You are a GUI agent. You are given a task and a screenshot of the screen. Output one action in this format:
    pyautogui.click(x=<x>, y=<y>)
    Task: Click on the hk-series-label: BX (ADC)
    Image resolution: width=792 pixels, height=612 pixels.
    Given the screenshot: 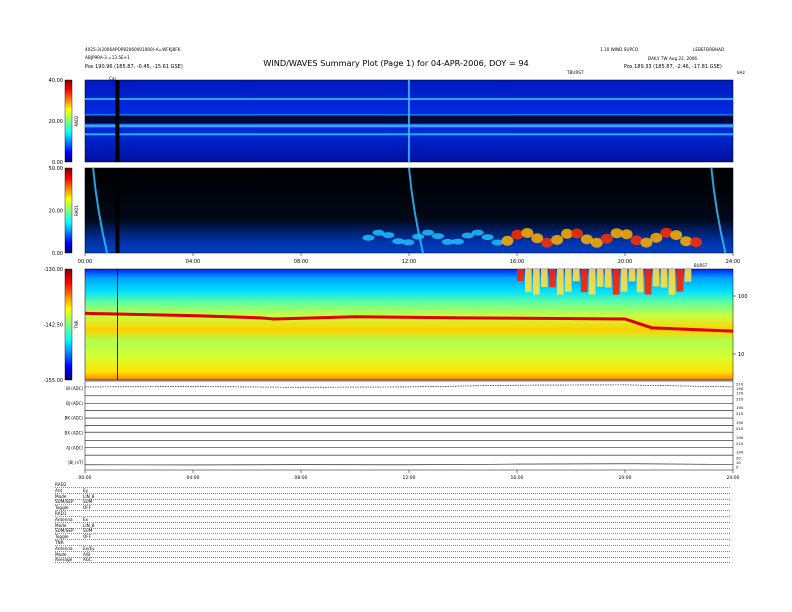 What is the action you would take?
    pyautogui.click(x=74, y=432)
    